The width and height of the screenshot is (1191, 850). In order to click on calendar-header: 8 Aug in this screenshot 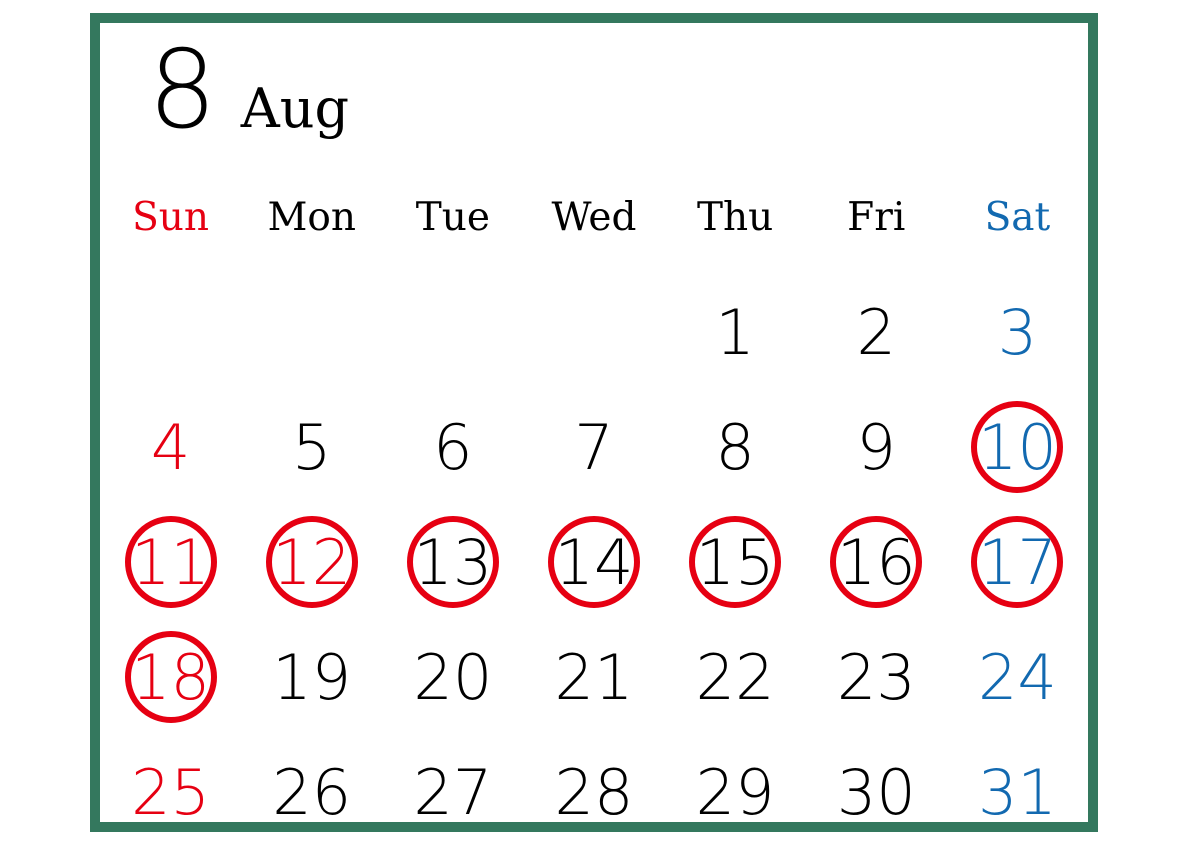, I will do `click(248, 91)`.